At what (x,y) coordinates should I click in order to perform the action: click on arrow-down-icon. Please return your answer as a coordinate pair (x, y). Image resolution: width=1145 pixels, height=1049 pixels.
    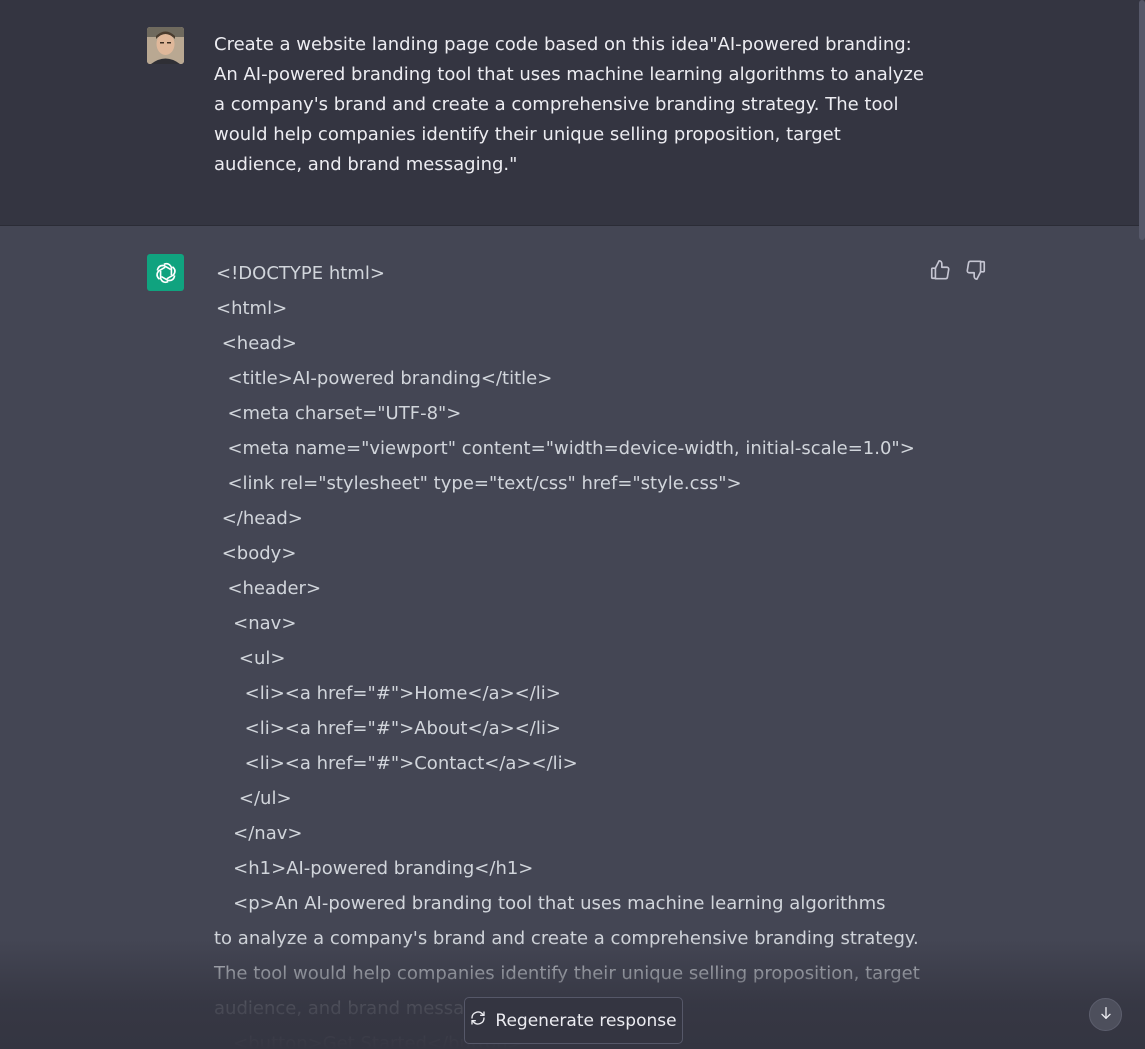
    Looking at the image, I should click on (1106, 1015).